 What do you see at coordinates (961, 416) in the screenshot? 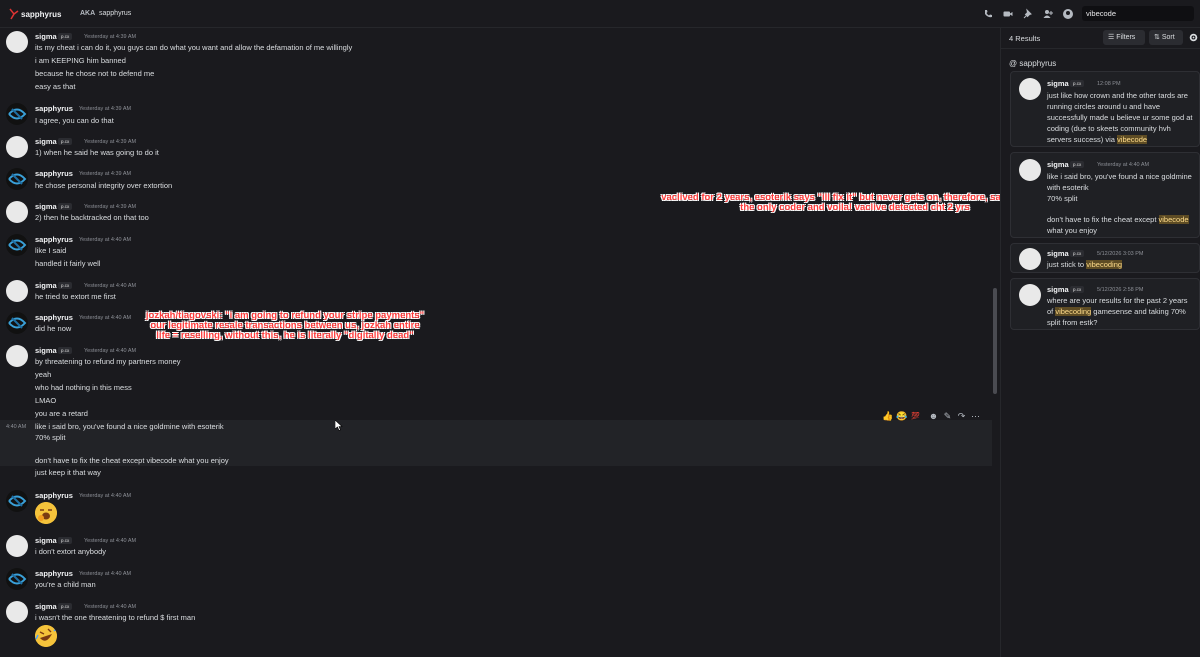
I see `forward-icon: ↷` at bounding box center [961, 416].